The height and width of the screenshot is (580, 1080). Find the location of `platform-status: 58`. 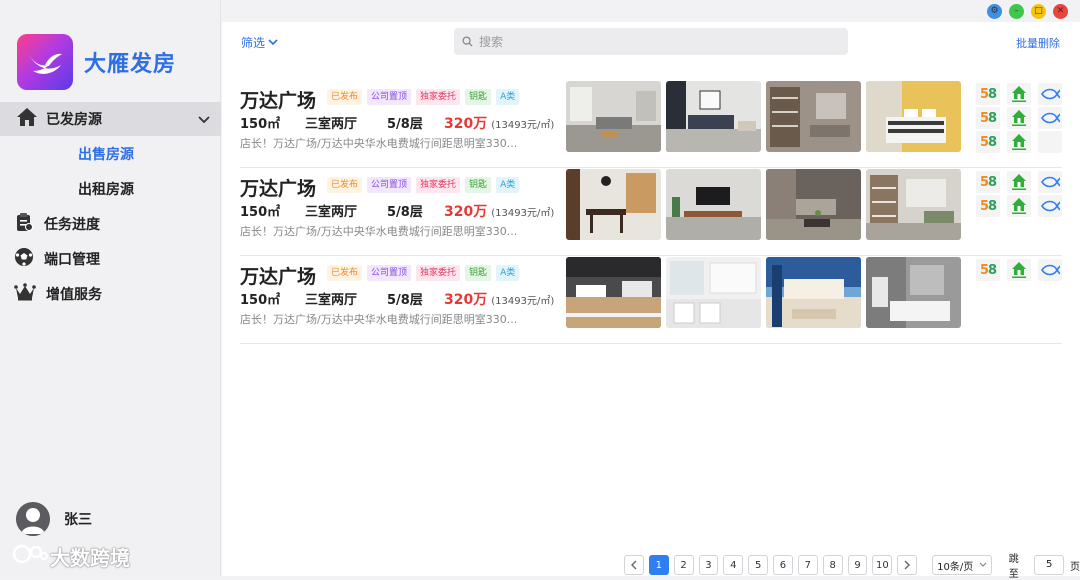

platform-status: 58 is located at coordinates (1019, 270).